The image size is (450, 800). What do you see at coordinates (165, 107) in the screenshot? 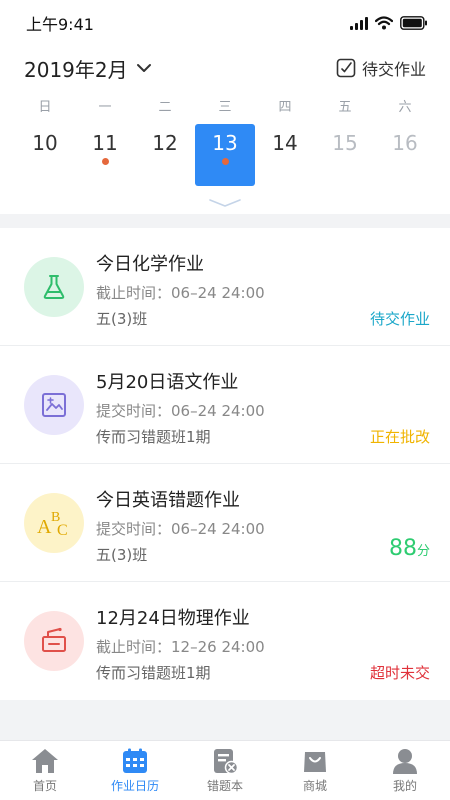
I see `weekday-label: 二` at bounding box center [165, 107].